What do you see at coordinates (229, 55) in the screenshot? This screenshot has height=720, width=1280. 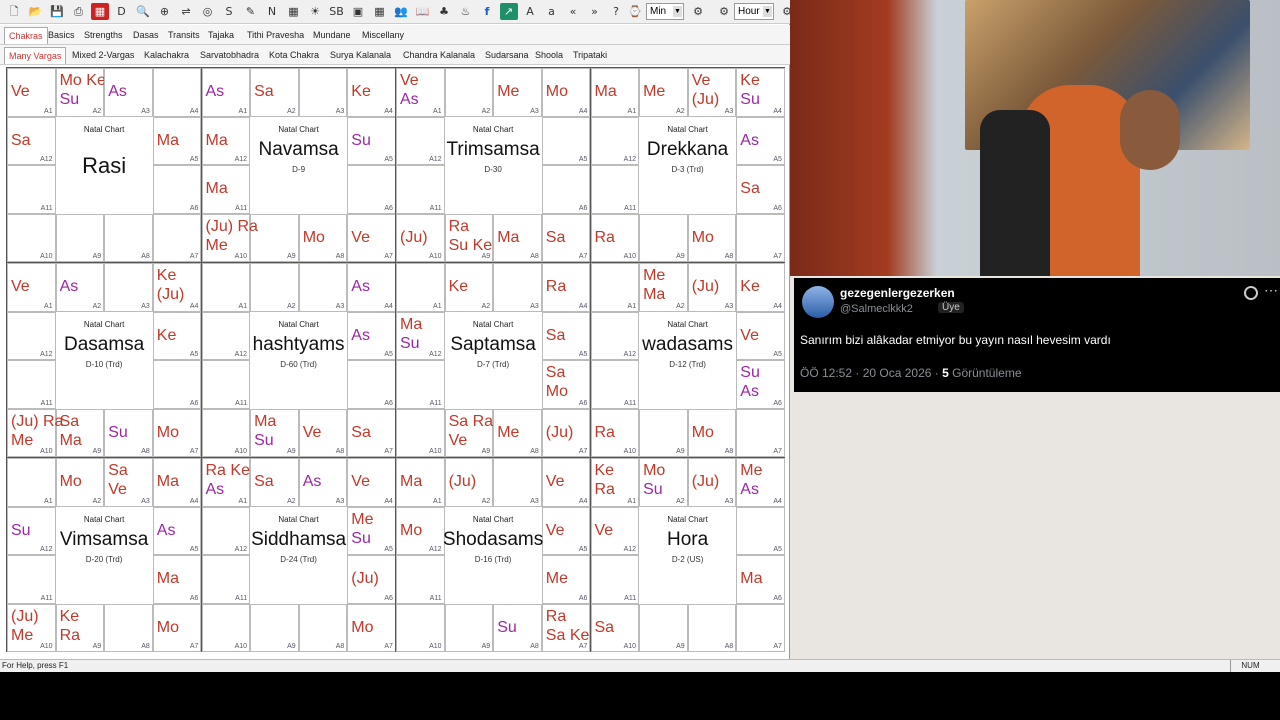 I see `subtab-sarvatobhadra: Sarvatobhadra` at bounding box center [229, 55].